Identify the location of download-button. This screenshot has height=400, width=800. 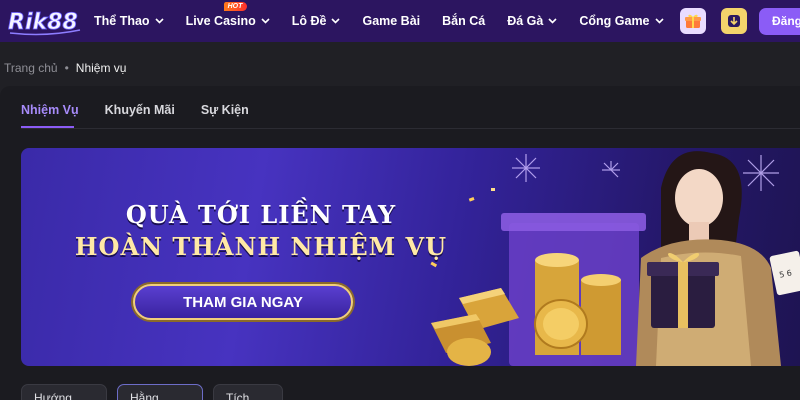
(734, 21).